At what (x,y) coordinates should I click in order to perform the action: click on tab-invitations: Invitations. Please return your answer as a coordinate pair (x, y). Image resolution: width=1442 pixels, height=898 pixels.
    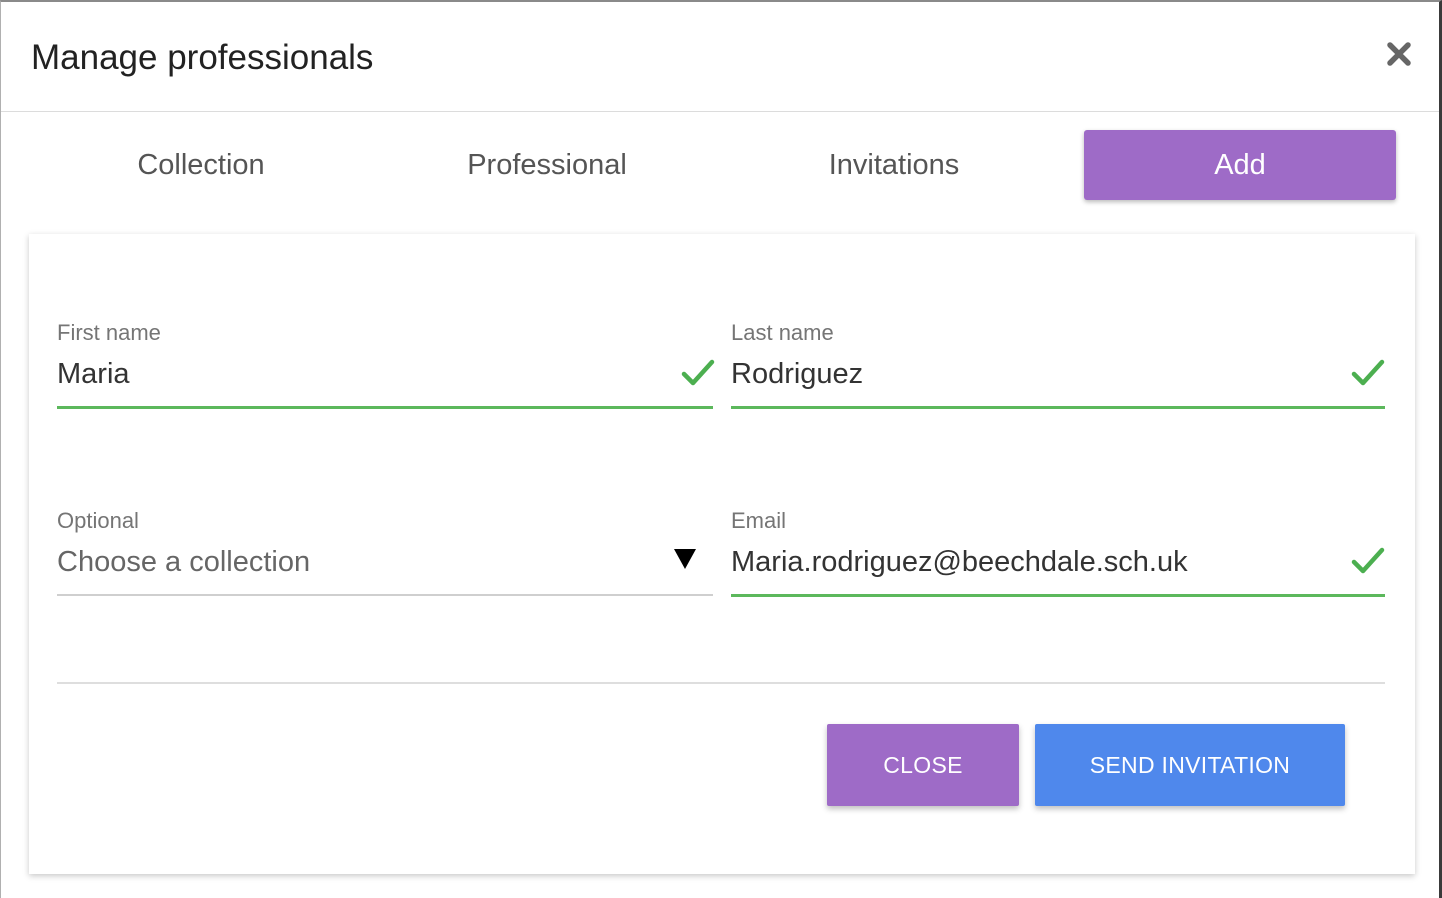
    Looking at the image, I should click on (894, 165).